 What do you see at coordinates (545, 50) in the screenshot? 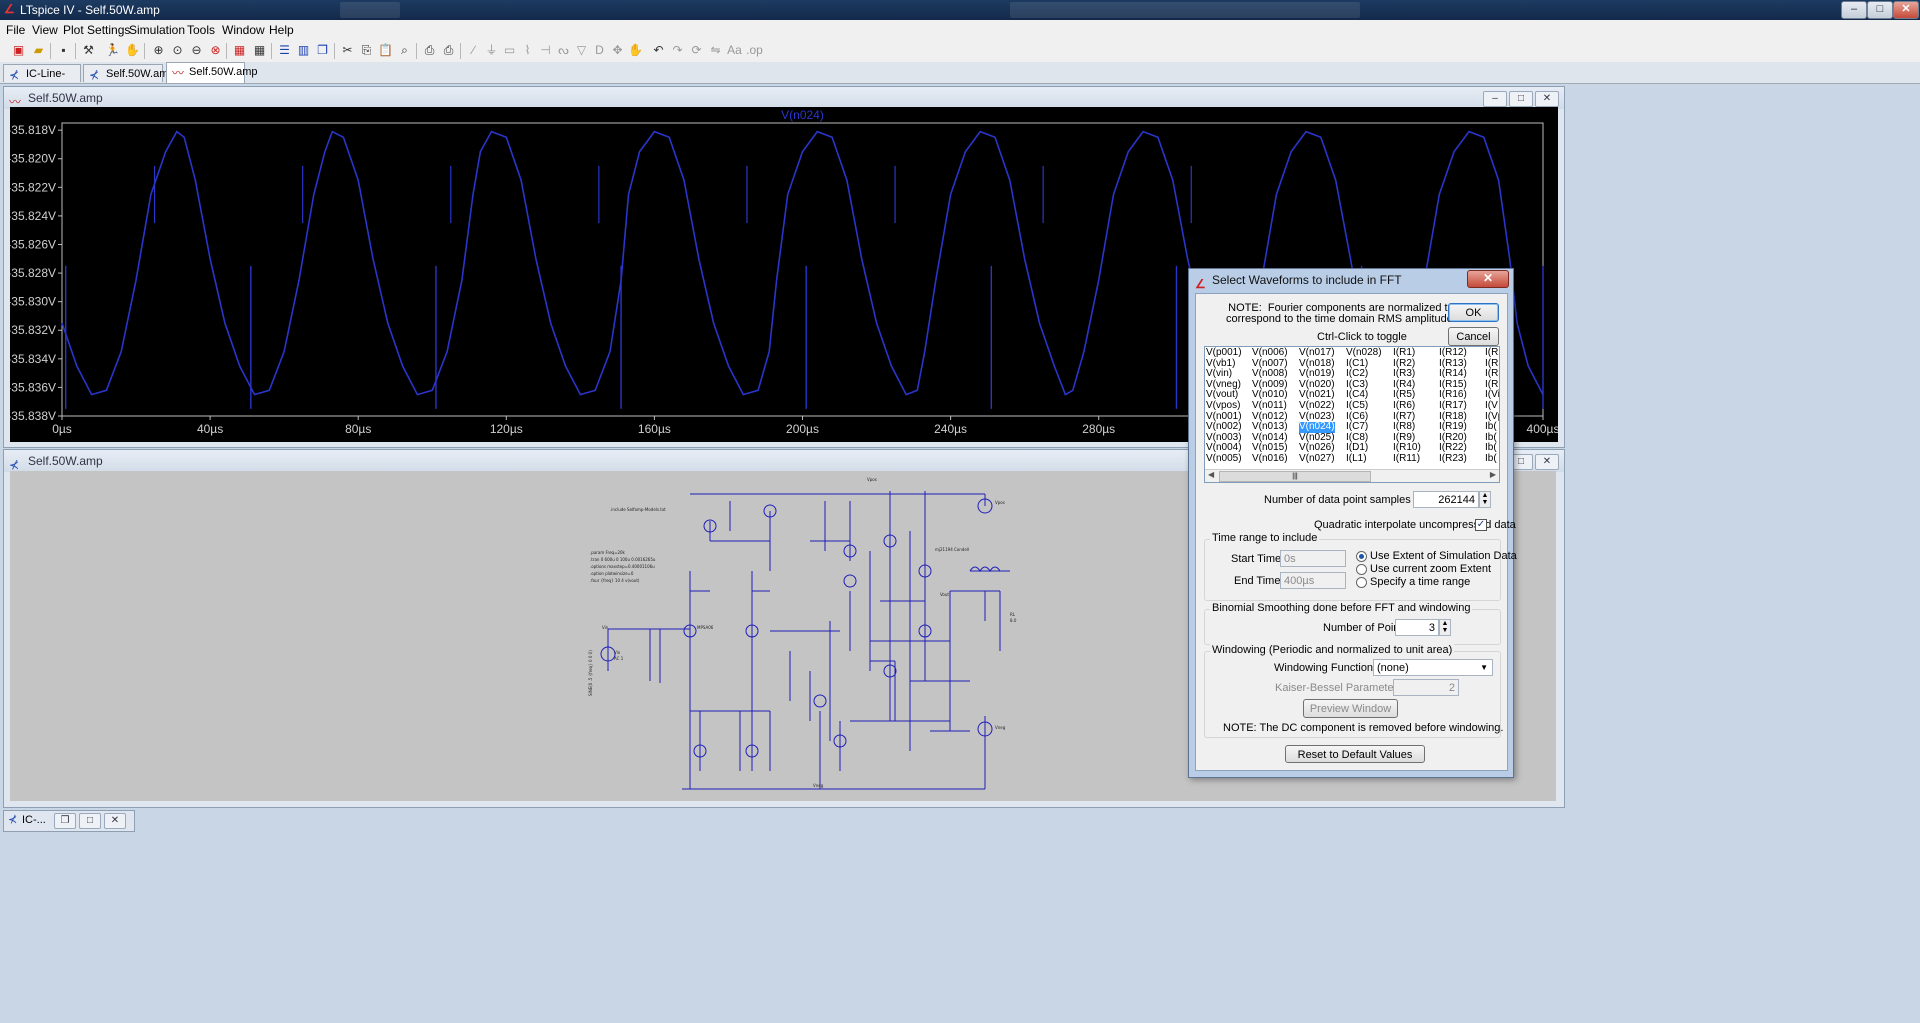
I see `capacitor-icon: ⊣` at bounding box center [545, 50].